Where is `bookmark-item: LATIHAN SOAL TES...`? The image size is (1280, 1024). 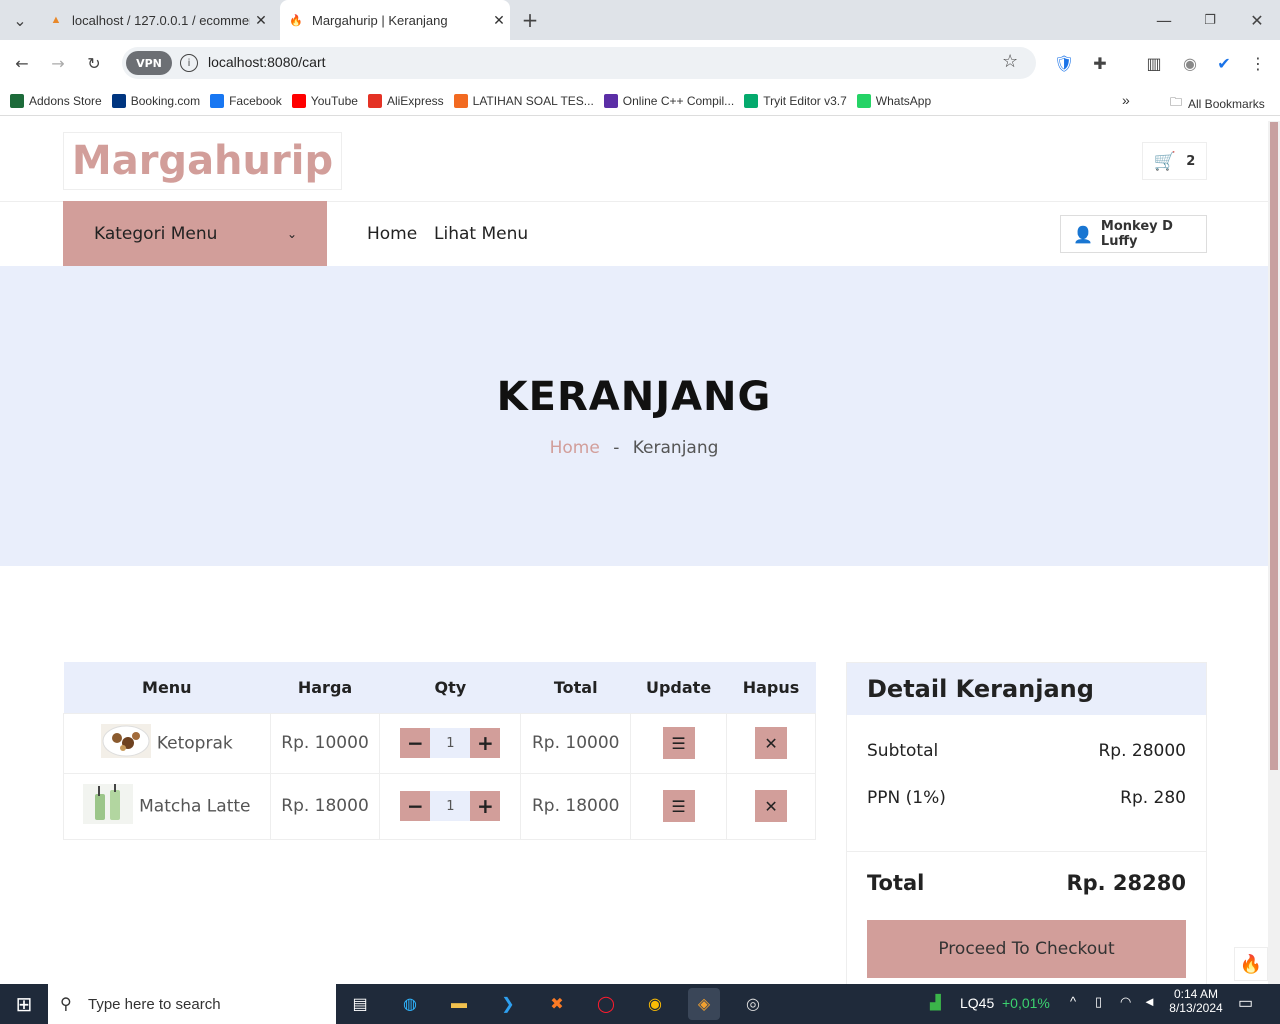
bookmark-item: LATIHAN SOAL TES... is located at coordinates (523, 100).